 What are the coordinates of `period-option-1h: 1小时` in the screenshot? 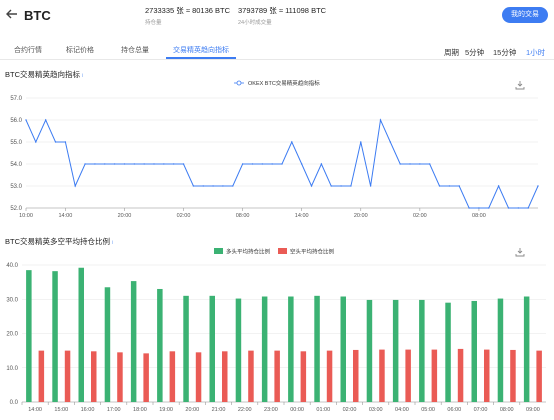 It's located at (535, 52).